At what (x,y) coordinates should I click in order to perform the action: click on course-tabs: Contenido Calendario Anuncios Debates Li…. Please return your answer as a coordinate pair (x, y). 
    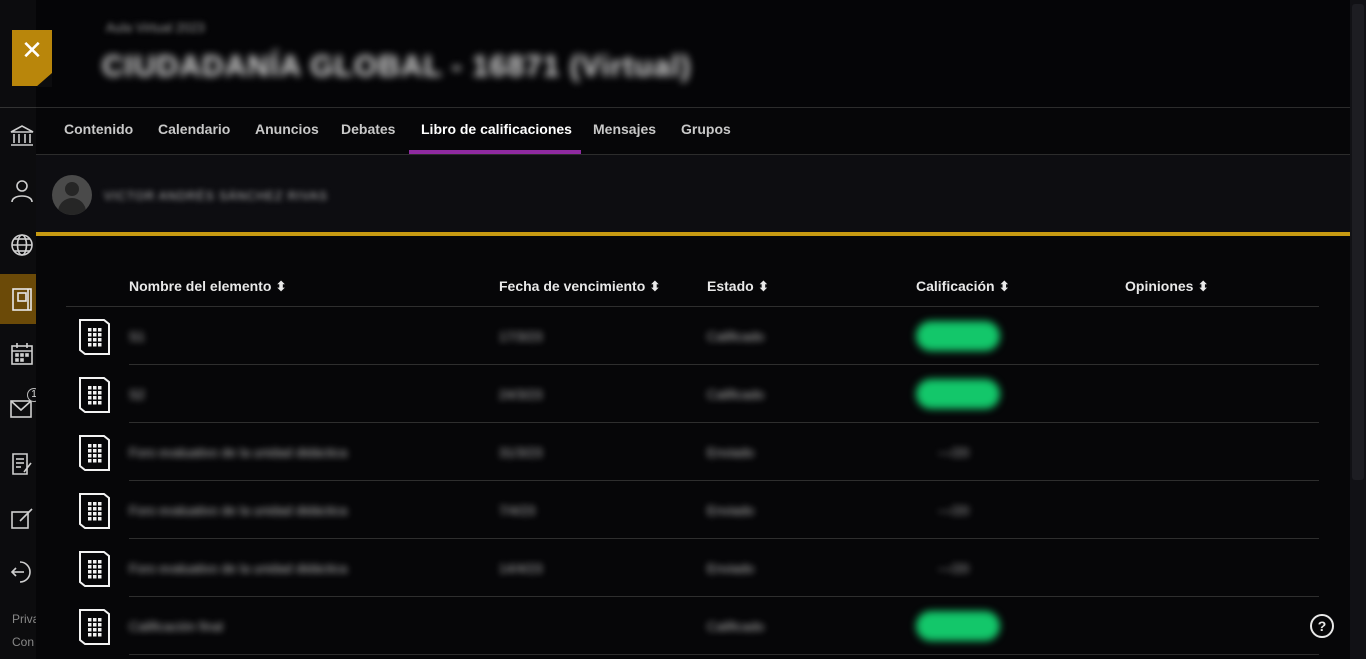
    Looking at the image, I should click on (693, 131).